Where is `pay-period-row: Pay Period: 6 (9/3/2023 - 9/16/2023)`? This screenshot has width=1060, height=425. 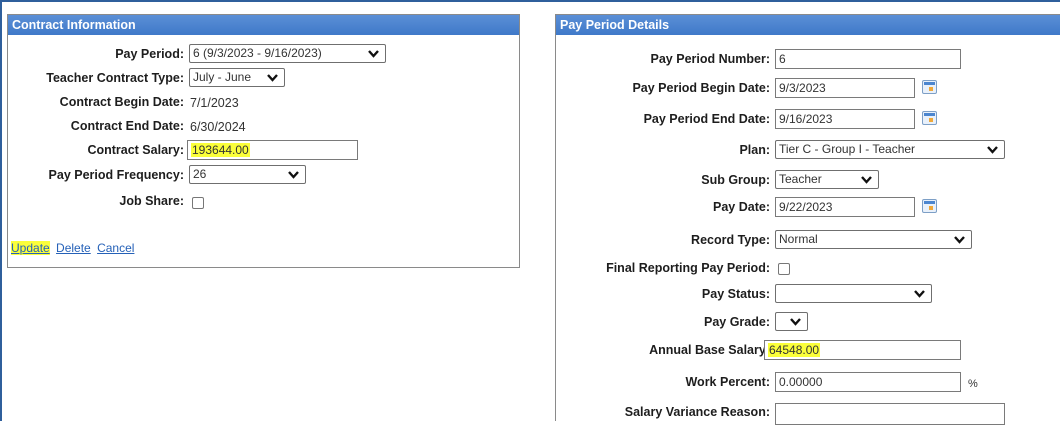 pay-period-row: Pay Period: 6 (9/3/2023 - 9/16/2023) is located at coordinates (263, 55).